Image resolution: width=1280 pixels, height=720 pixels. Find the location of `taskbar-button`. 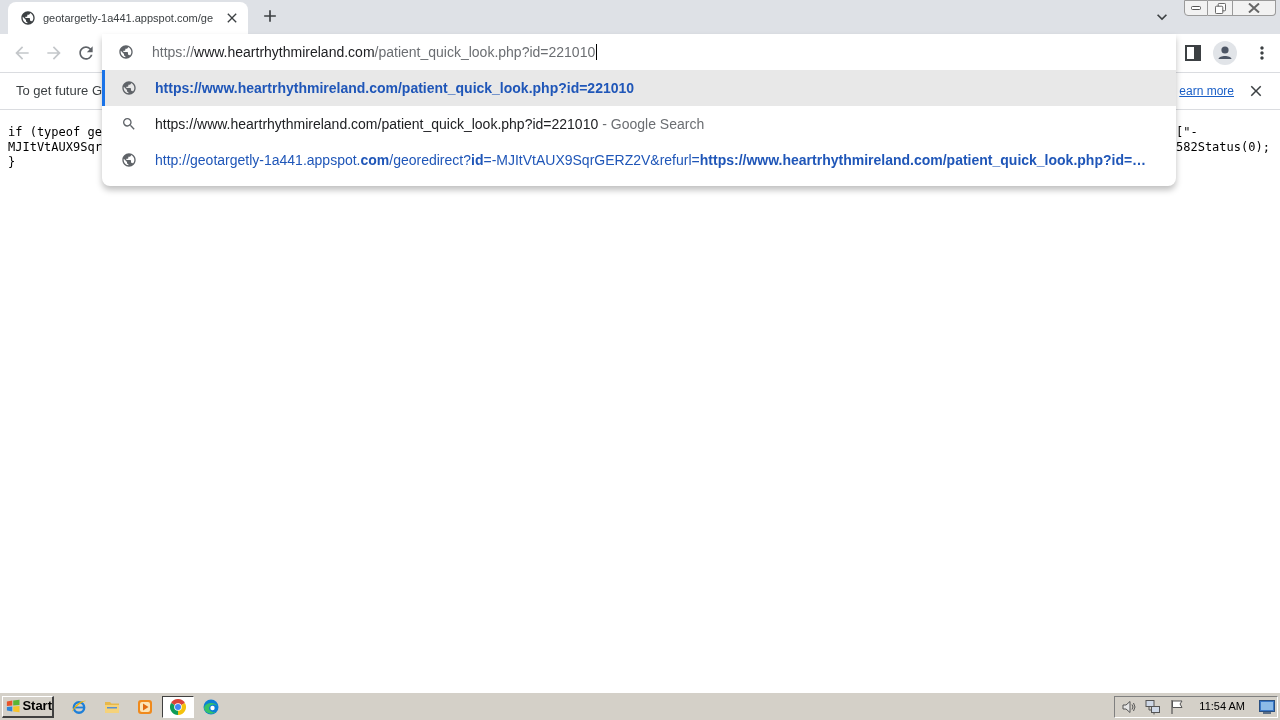

taskbar-button is located at coordinates (178, 706).